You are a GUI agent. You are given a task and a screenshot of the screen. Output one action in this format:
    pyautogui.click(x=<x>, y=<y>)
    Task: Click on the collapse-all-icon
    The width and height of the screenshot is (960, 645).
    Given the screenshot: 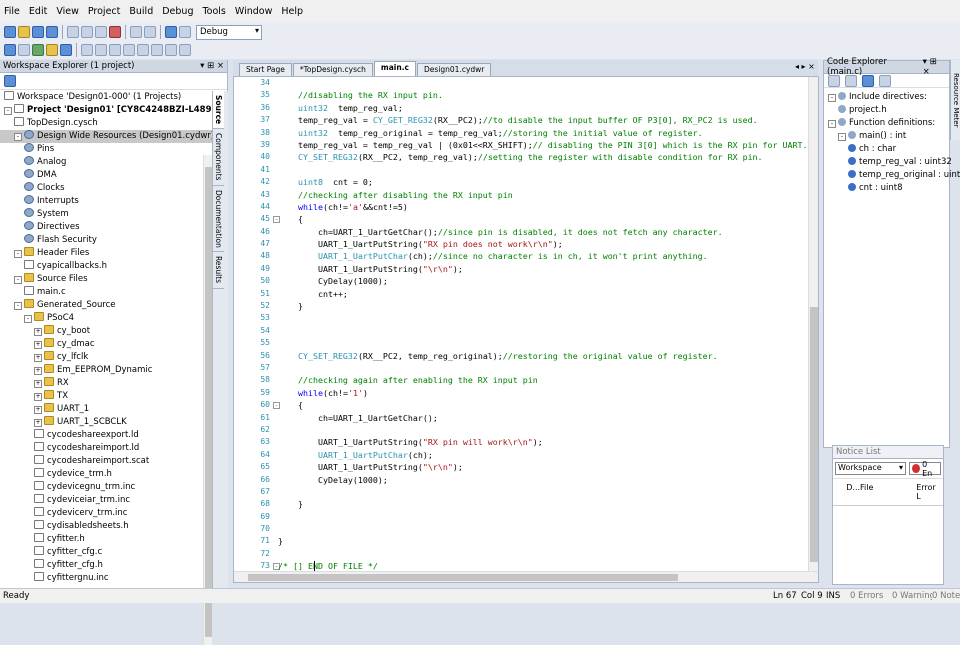 What is the action you would take?
    pyautogui.click(x=834, y=81)
    